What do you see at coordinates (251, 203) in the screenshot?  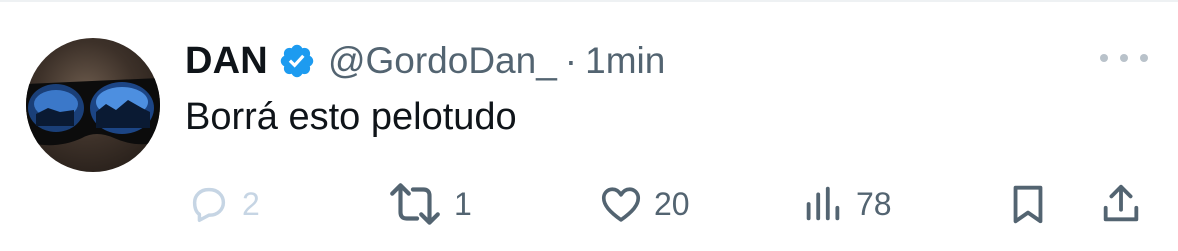 I see `reply-count: 2` at bounding box center [251, 203].